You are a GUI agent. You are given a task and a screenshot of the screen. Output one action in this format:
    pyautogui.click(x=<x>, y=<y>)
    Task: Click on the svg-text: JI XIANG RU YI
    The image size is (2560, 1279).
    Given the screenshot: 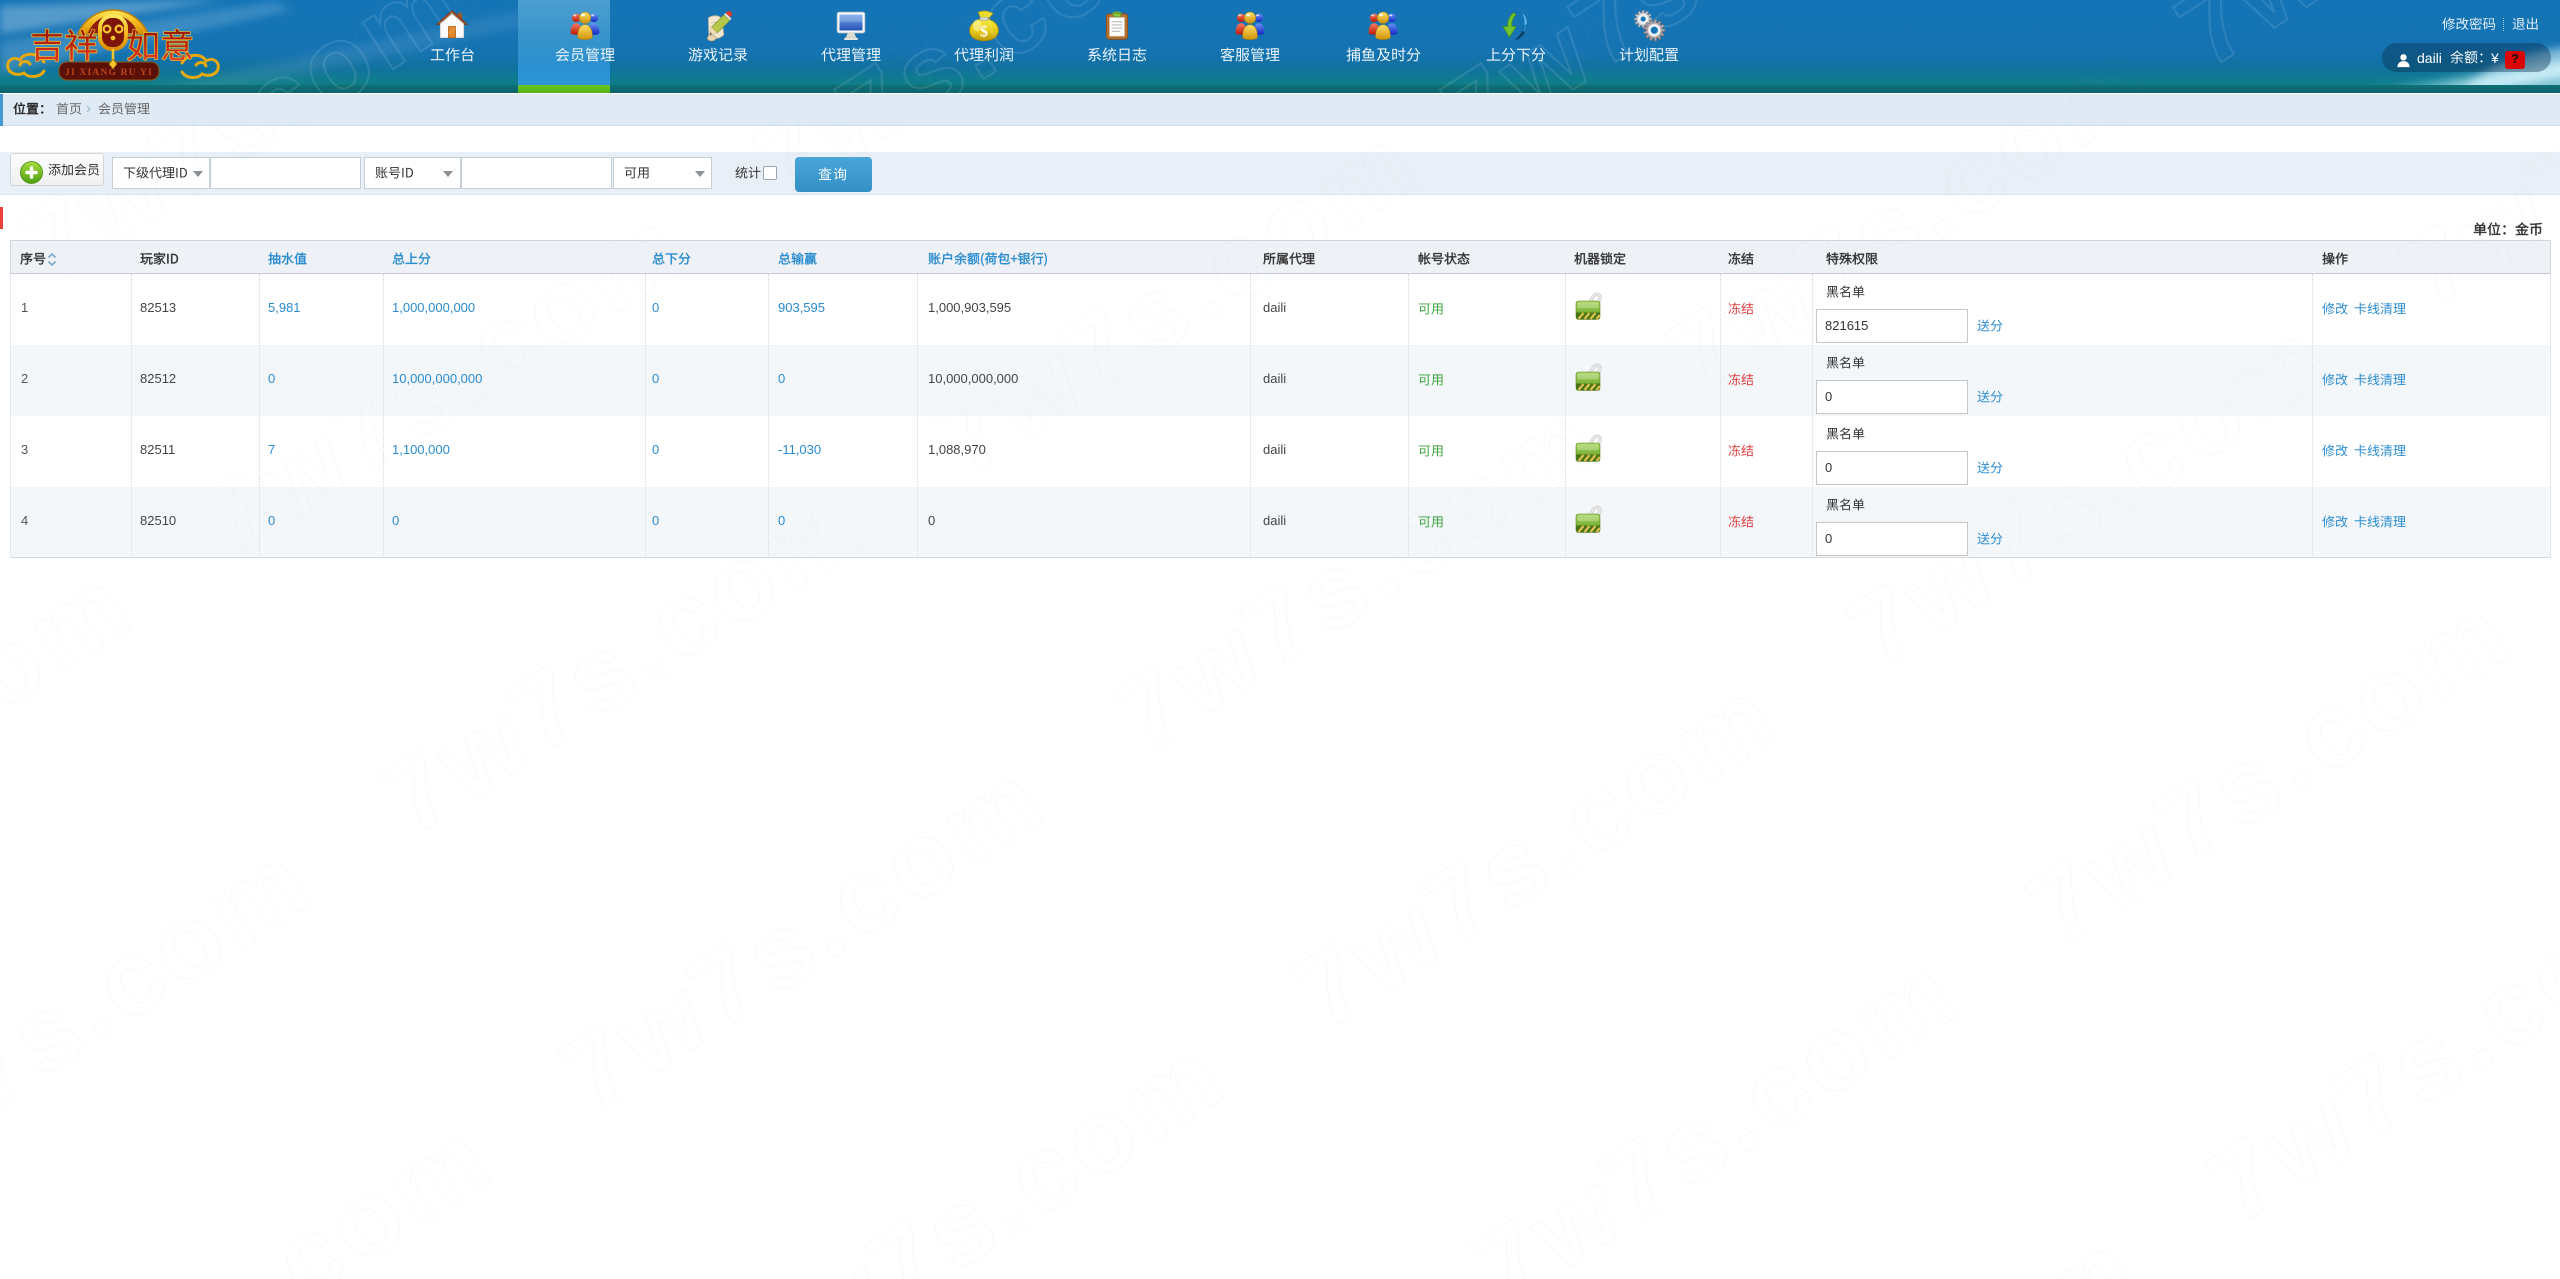 What is the action you would take?
    pyautogui.click(x=109, y=73)
    